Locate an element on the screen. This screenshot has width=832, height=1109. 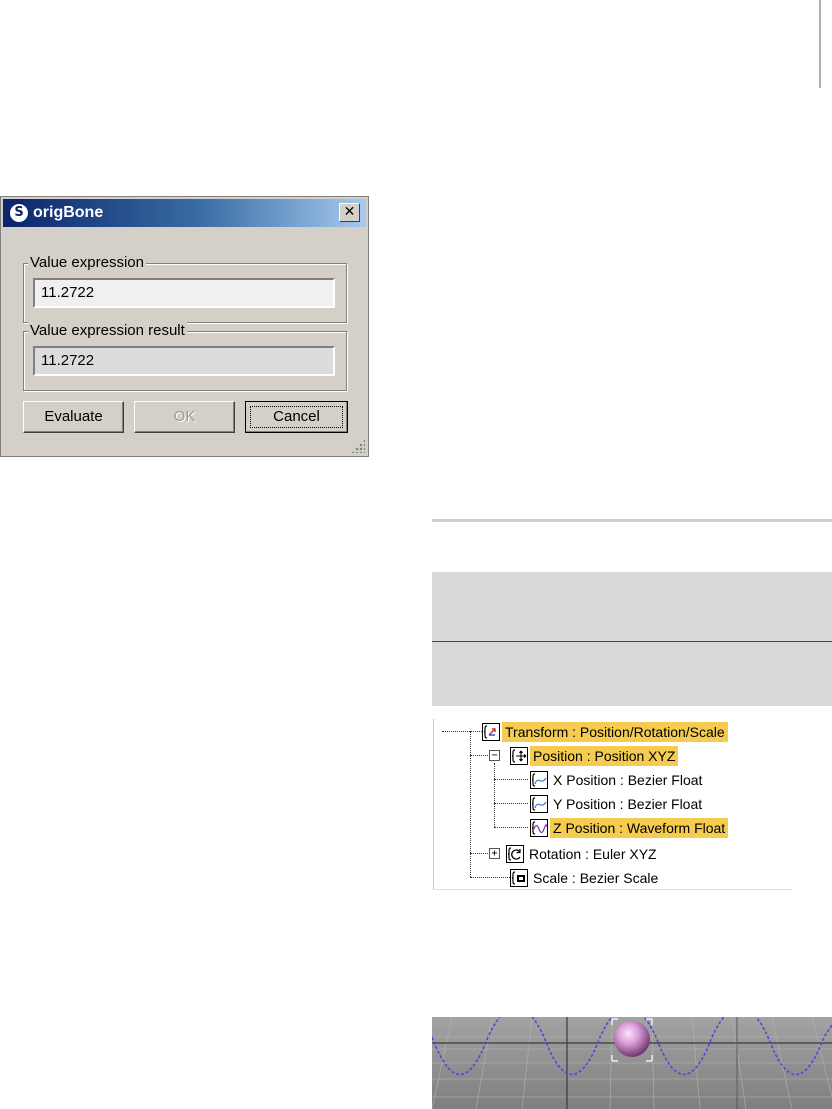
evaluate-button: Evaluate is located at coordinates (73, 417).